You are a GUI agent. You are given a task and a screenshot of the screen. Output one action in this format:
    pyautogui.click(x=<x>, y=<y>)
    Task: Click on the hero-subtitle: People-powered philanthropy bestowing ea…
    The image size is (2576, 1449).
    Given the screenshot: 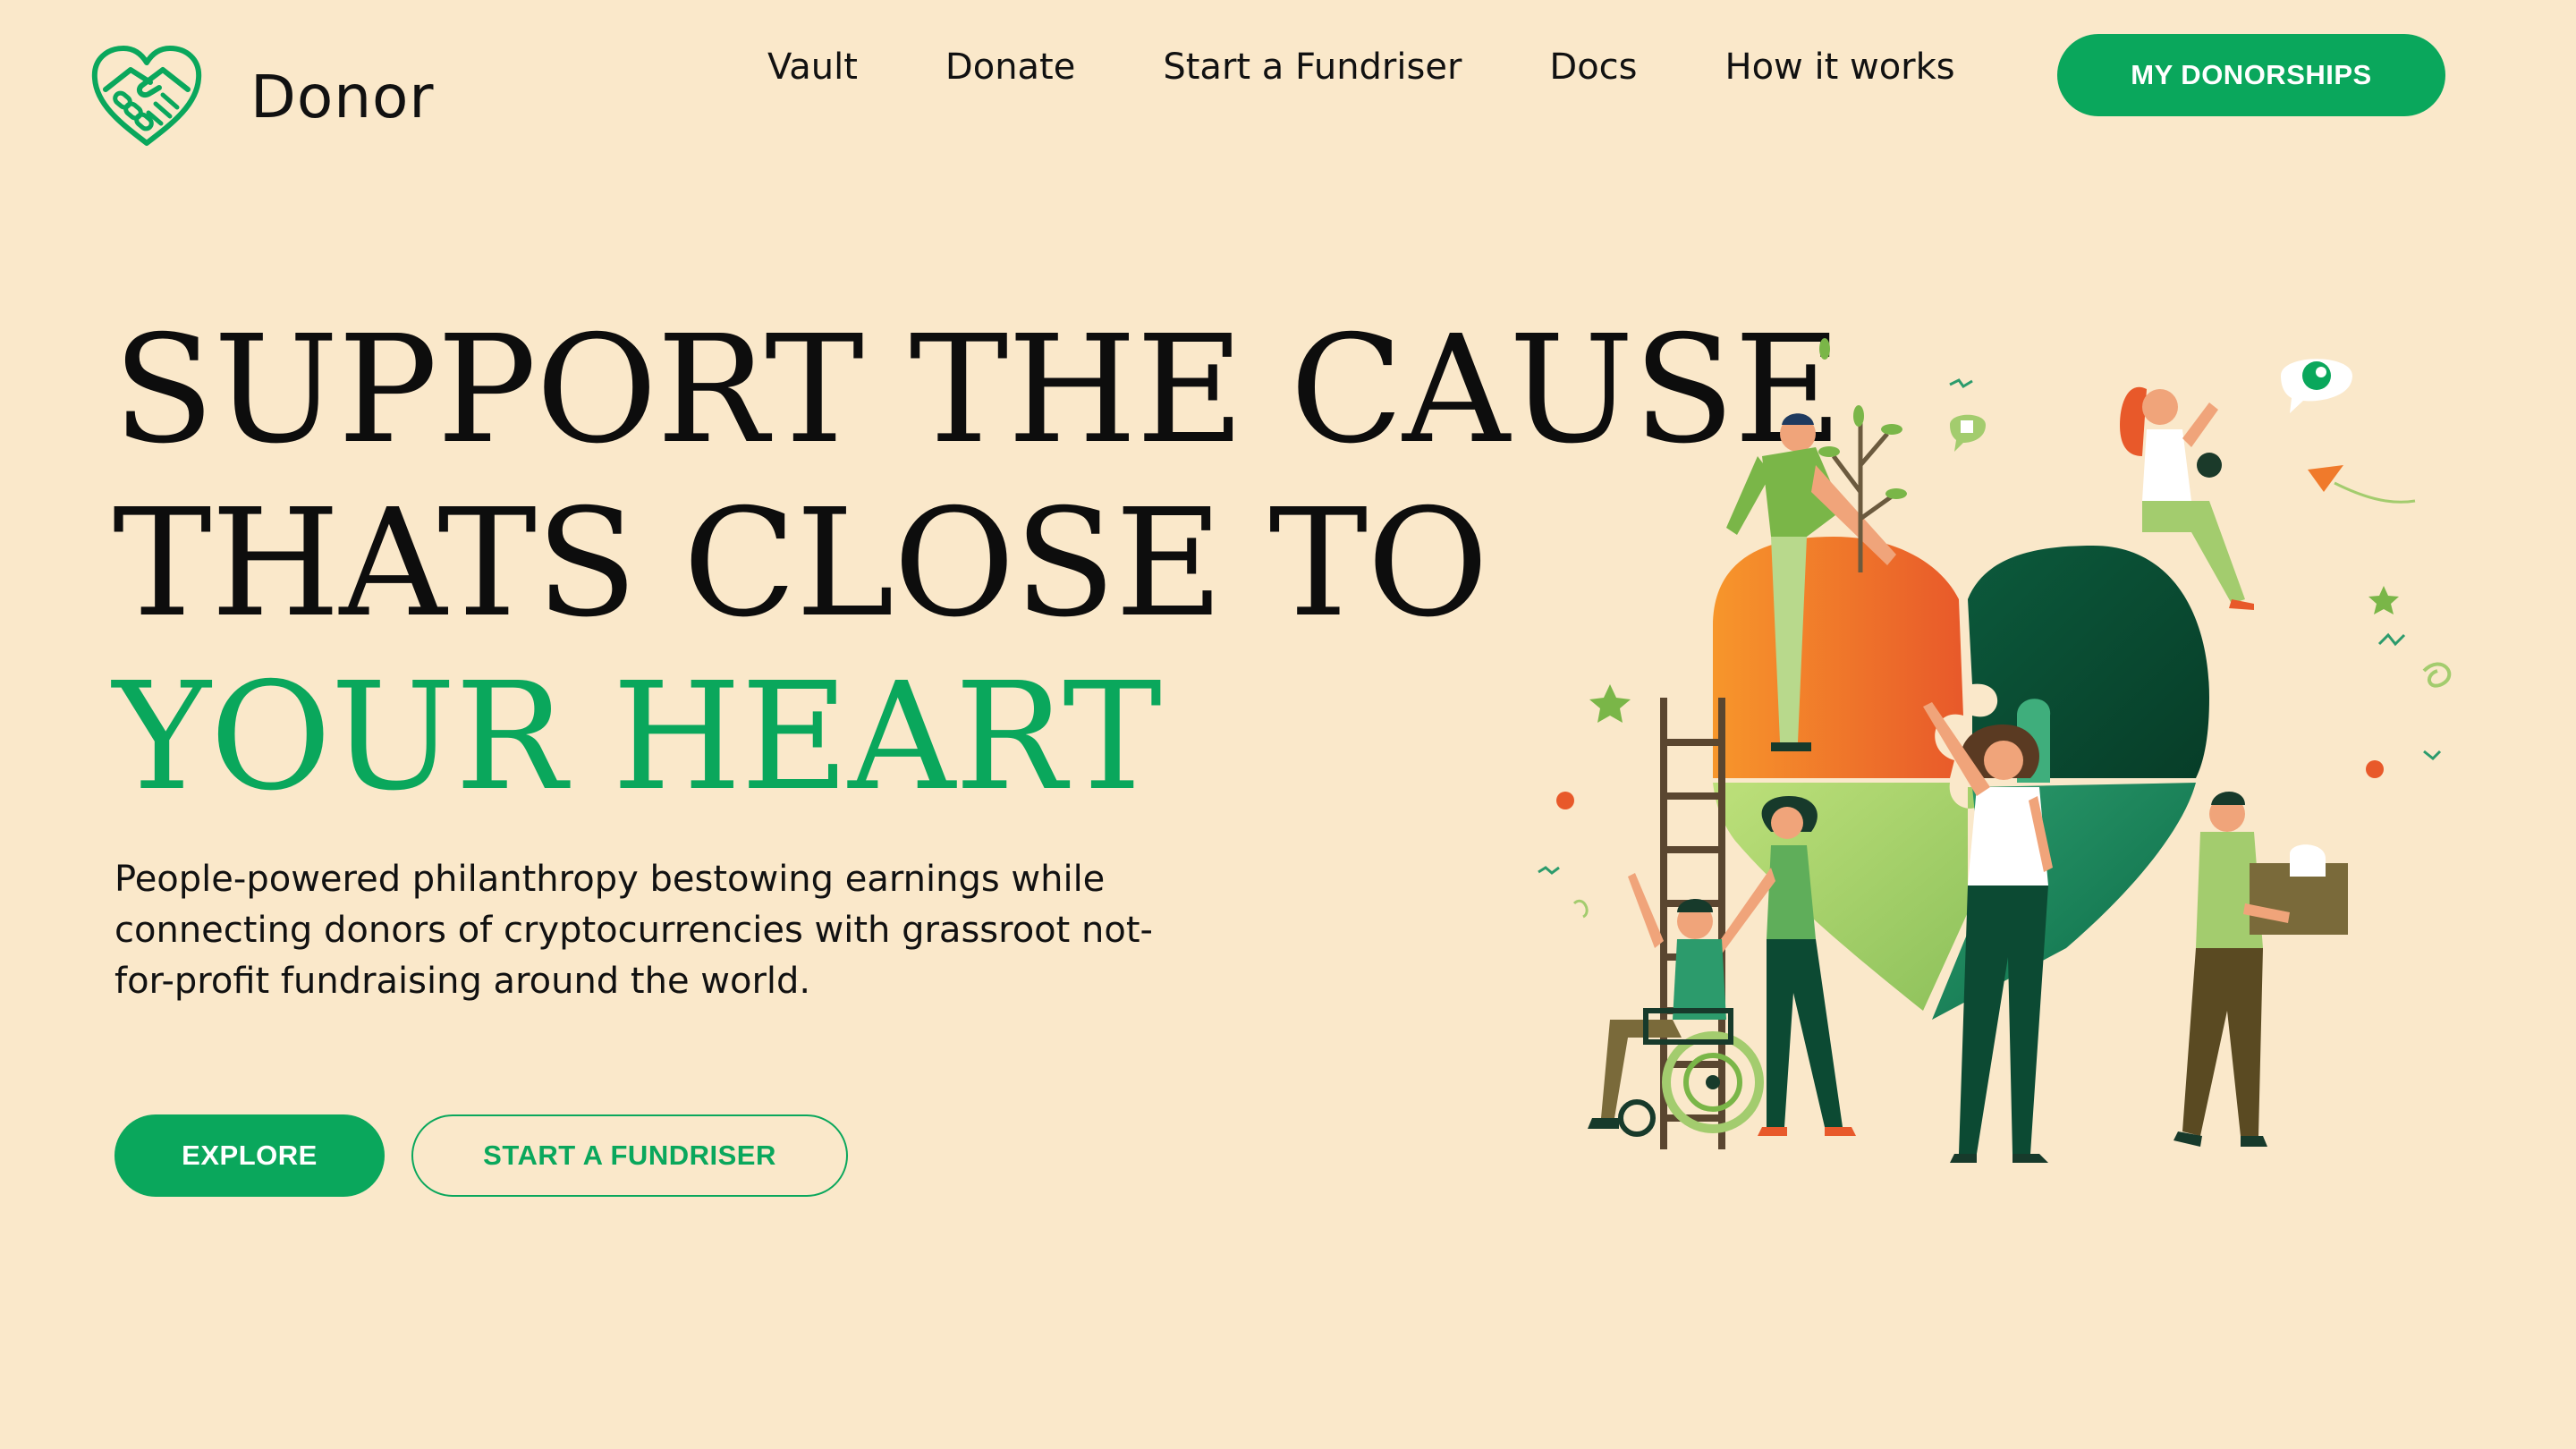 What is the action you would take?
    pyautogui.click(x=633, y=930)
    